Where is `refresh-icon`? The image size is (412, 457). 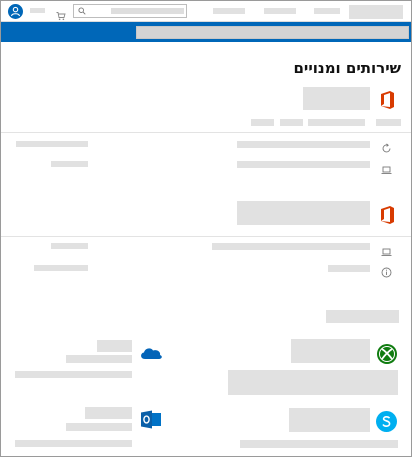
refresh-icon is located at coordinates (386, 146).